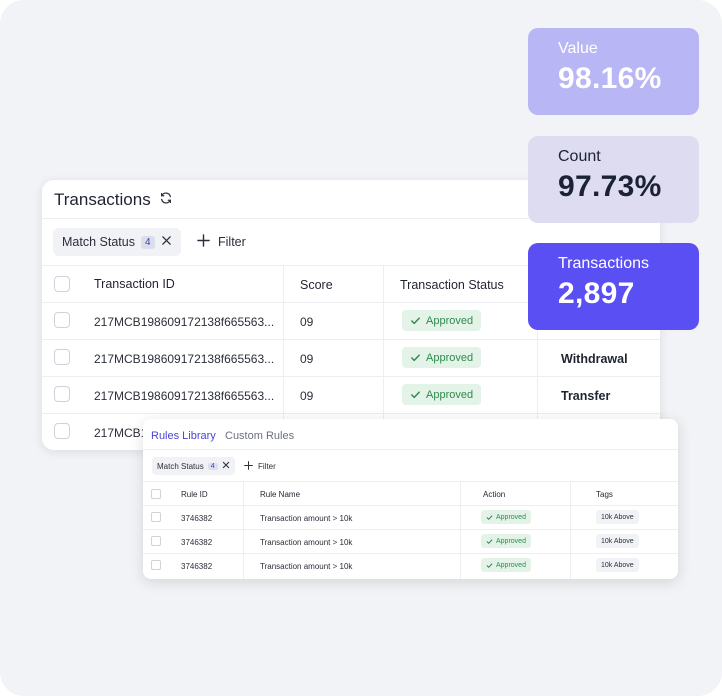 Image resolution: width=722 pixels, height=696 pixels. Describe the element at coordinates (121, 433) in the screenshot. I see `transaction-id-cell: 217MCB1` at that location.